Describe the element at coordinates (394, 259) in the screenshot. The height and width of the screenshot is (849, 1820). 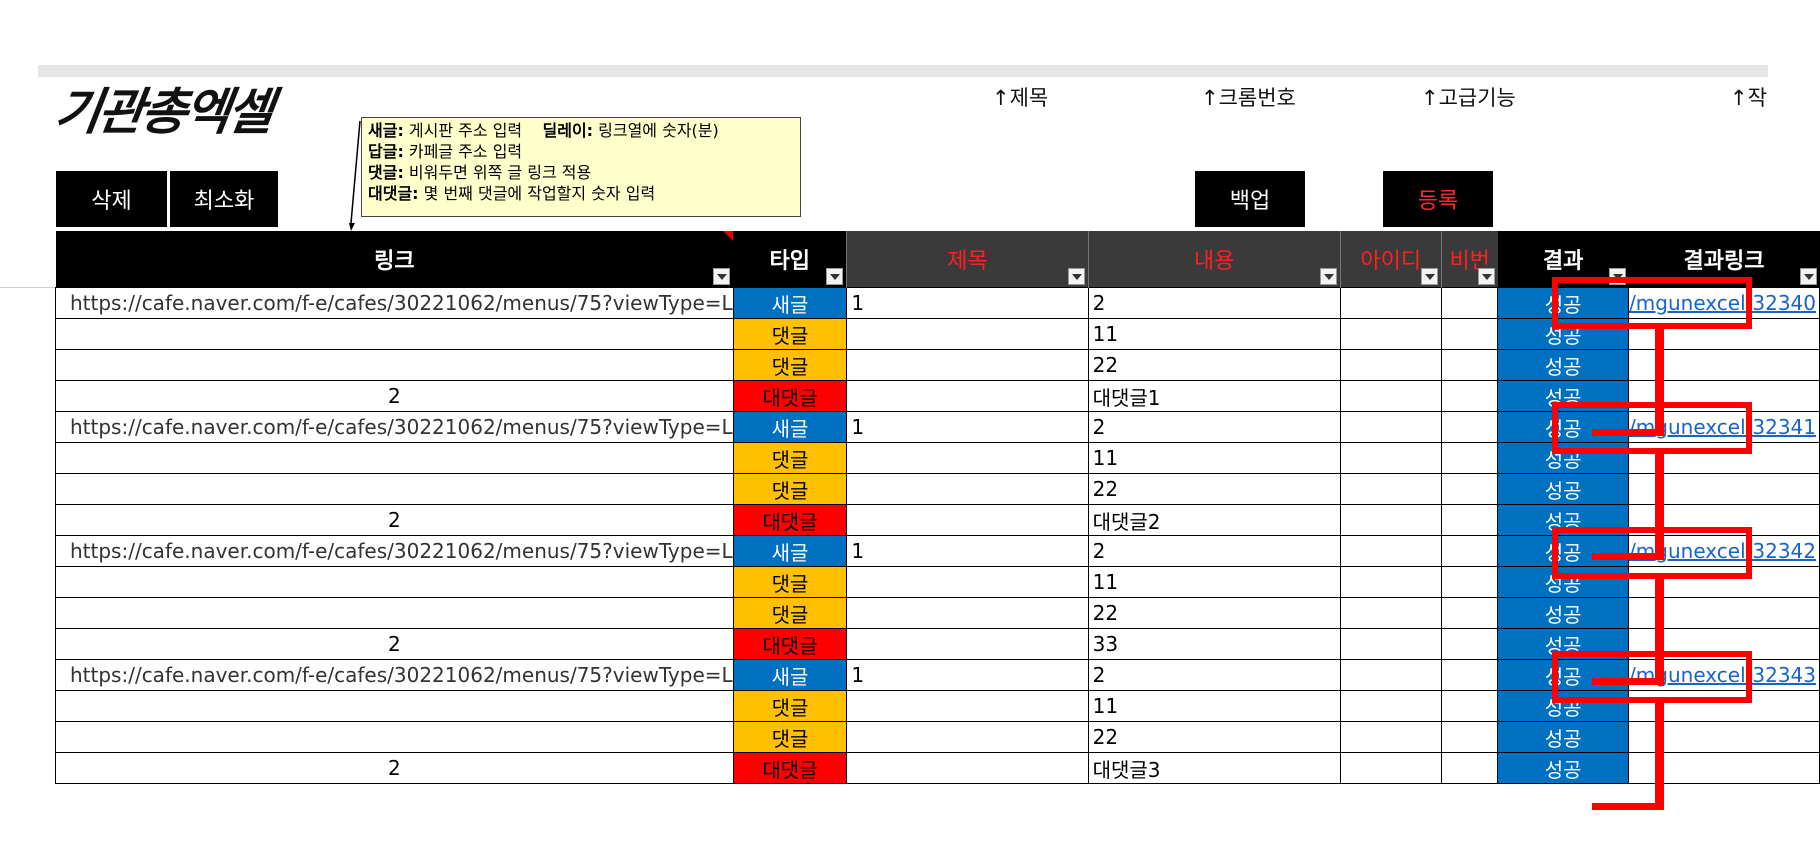
I see `col-header-link: 링크` at that location.